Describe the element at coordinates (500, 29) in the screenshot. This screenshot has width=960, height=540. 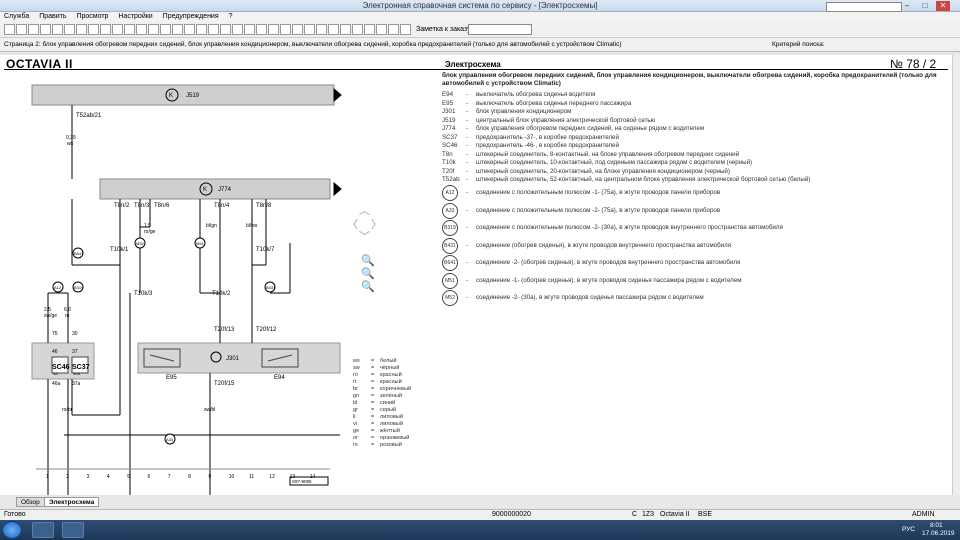
I see `order-note-input` at that location.